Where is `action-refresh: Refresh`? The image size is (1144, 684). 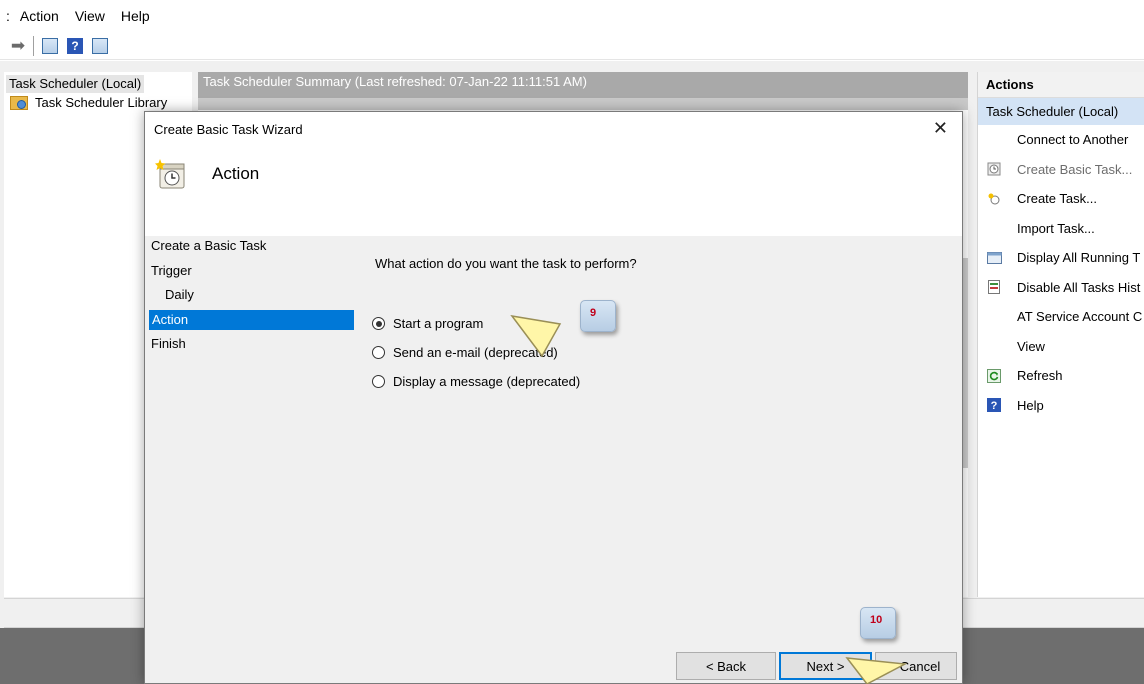
action-refresh: Refresh is located at coordinates (1061, 376).